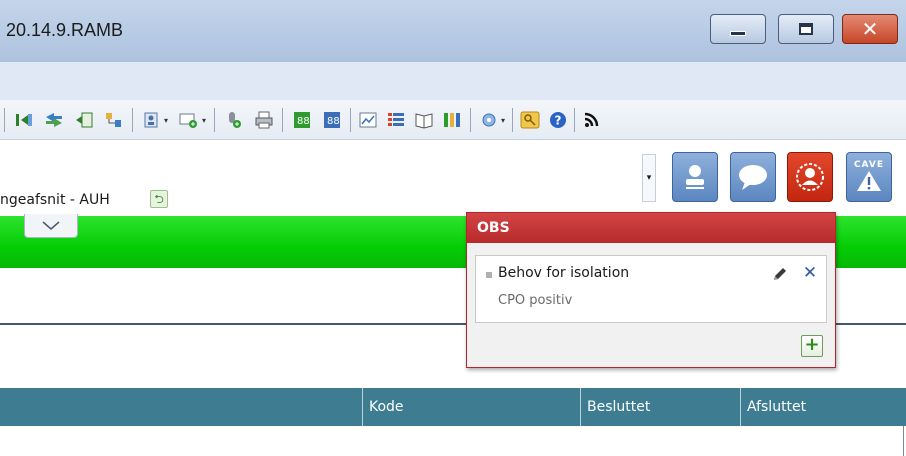  I want to click on book-icon, so click(424, 121).